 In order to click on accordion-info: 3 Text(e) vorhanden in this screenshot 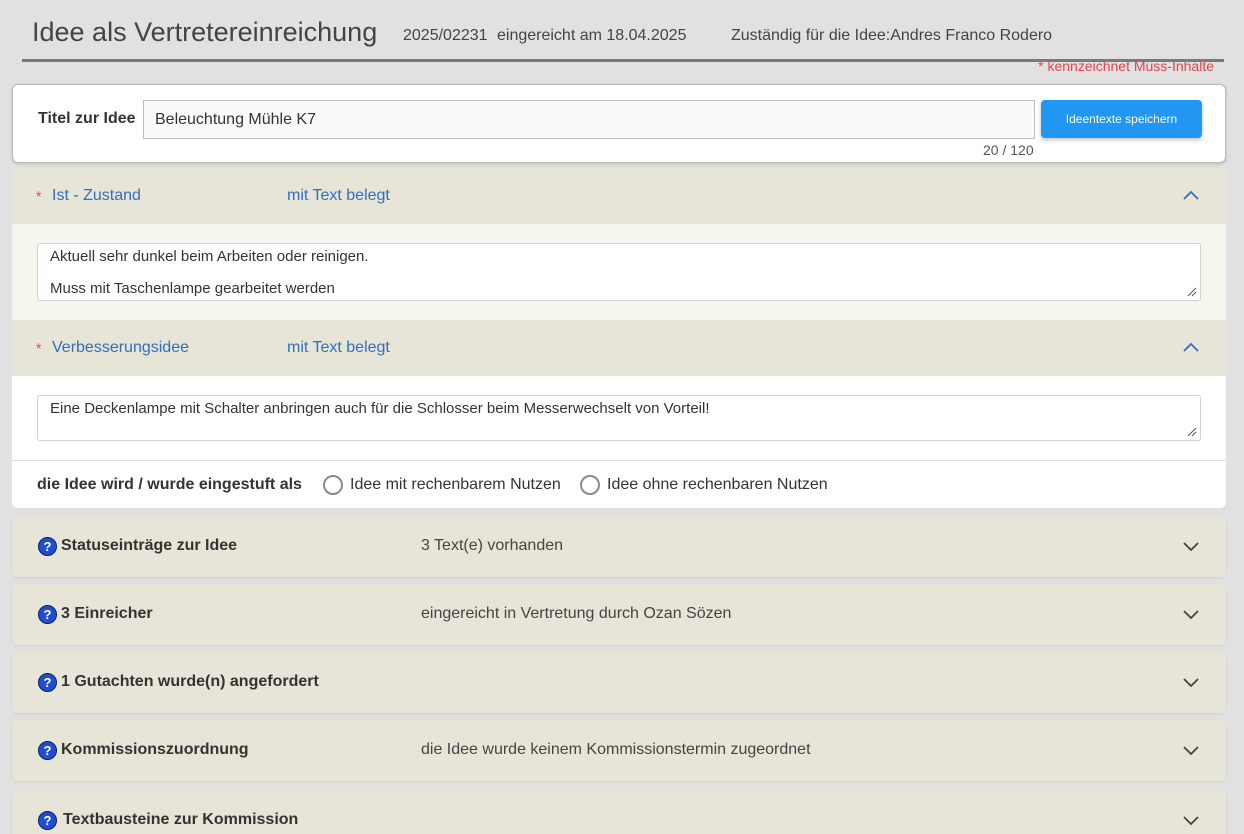, I will do `click(492, 545)`.